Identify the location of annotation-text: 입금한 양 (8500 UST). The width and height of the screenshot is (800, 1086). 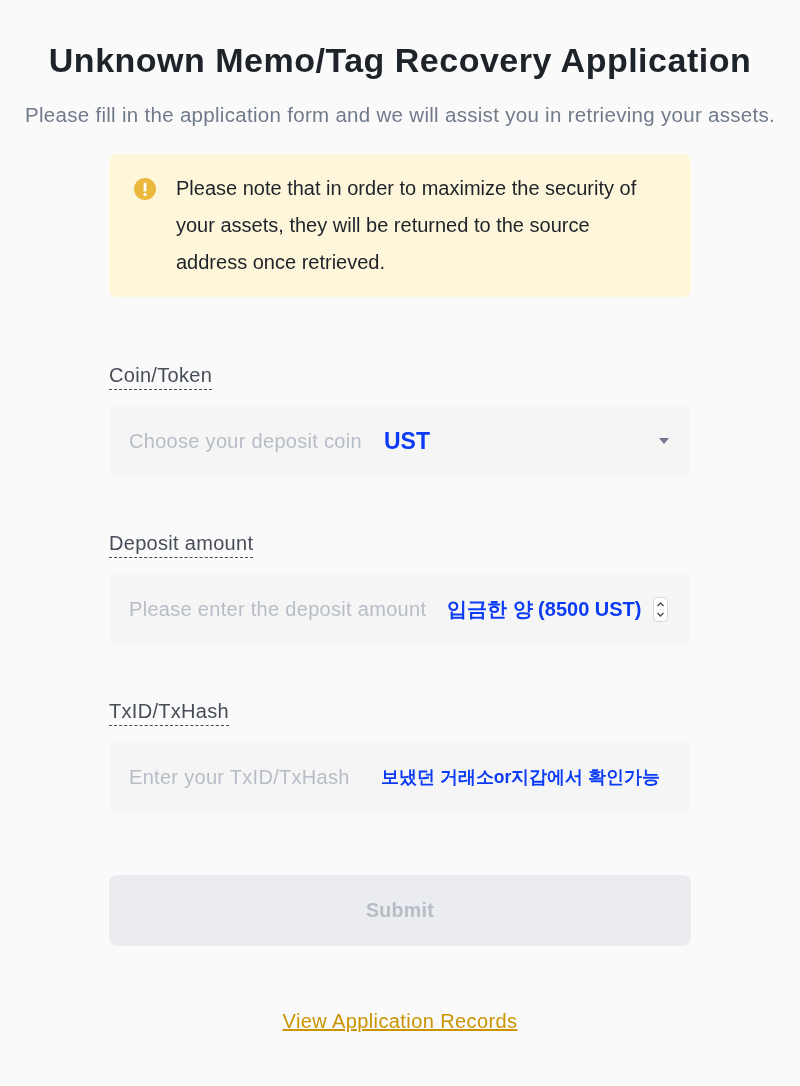
(544, 609).